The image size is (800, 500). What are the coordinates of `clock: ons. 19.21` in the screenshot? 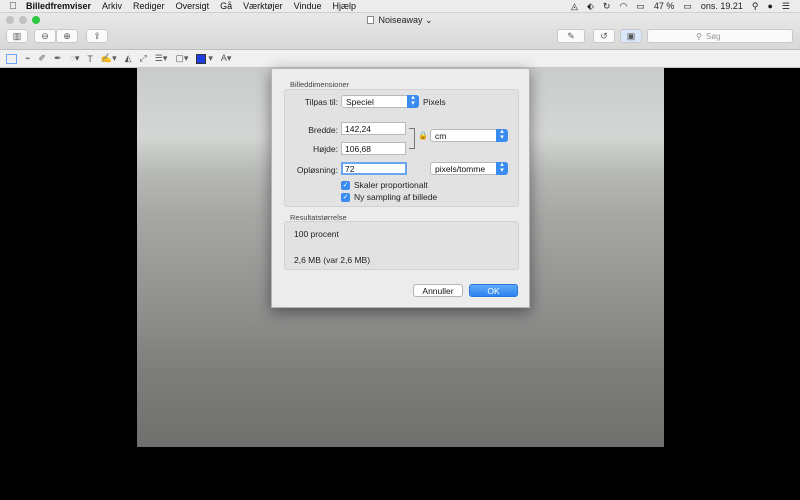 It's located at (722, 6).